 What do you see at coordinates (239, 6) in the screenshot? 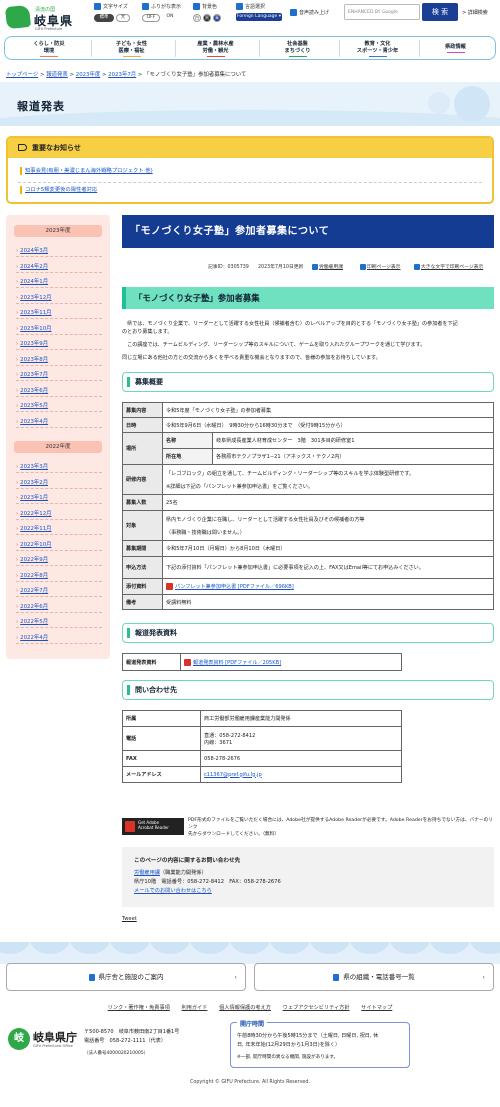
I see `globe-icon` at bounding box center [239, 6].